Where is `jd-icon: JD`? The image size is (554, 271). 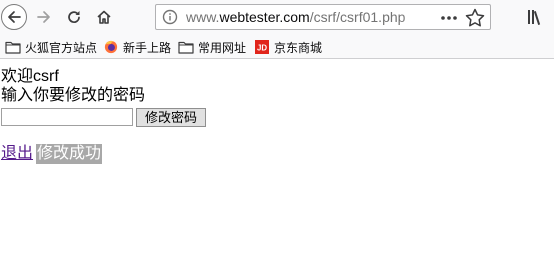 jd-icon: JD is located at coordinates (262, 47).